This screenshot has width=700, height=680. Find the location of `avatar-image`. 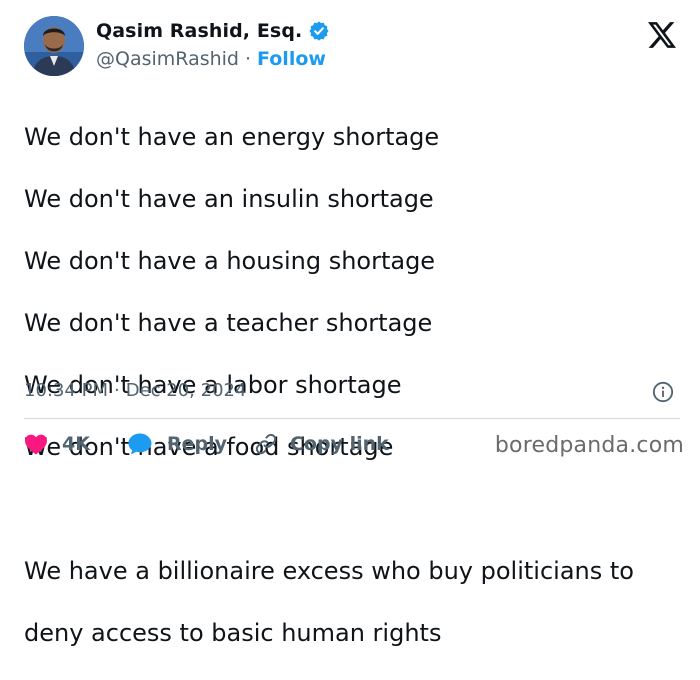

avatar-image is located at coordinates (54, 46).